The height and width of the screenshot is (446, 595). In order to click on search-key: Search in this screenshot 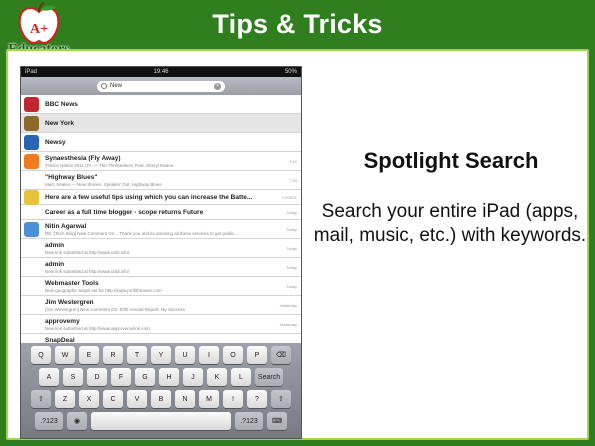, I will do `click(269, 377)`.